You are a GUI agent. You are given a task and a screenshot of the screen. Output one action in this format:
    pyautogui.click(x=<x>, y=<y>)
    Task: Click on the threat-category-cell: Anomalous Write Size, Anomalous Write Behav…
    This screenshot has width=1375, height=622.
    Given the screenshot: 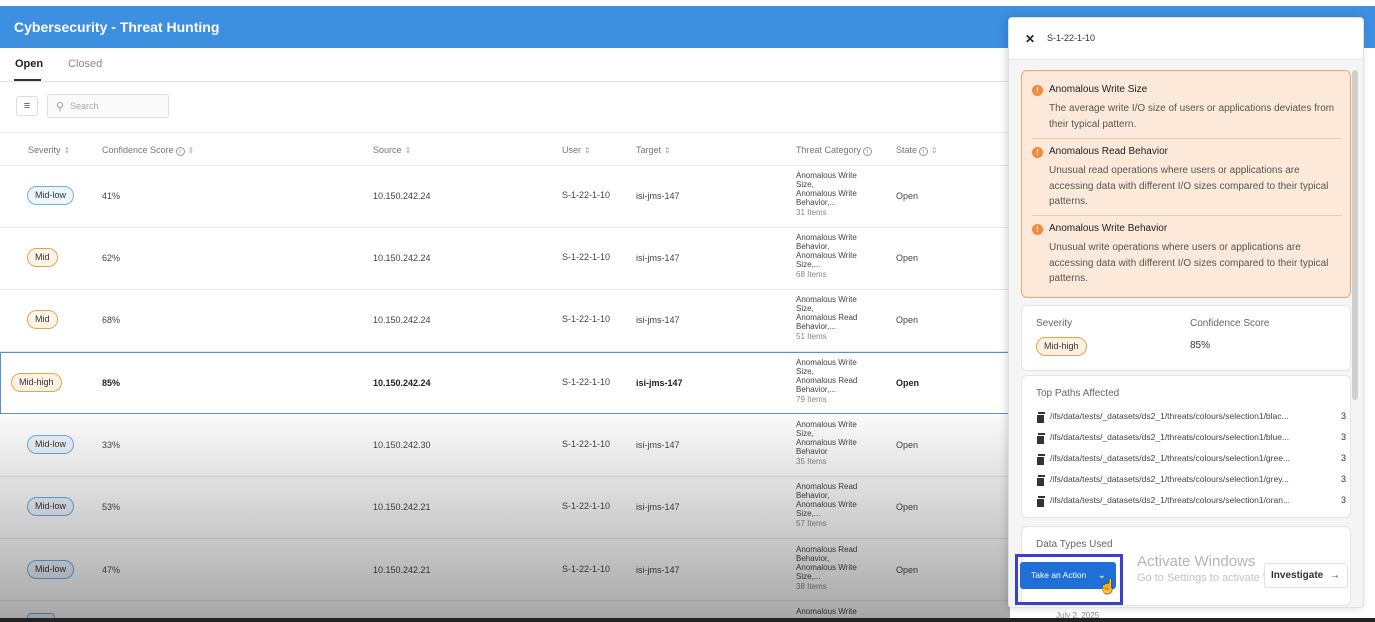 What is the action you would take?
    pyautogui.click(x=826, y=443)
    